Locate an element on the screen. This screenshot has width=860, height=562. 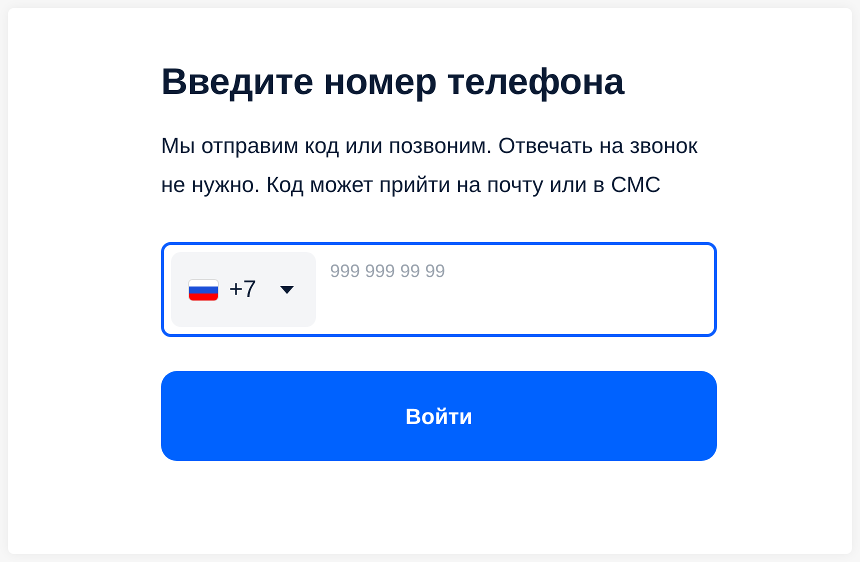
page-title: Введите номер телефона is located at coordinates (393, 82).